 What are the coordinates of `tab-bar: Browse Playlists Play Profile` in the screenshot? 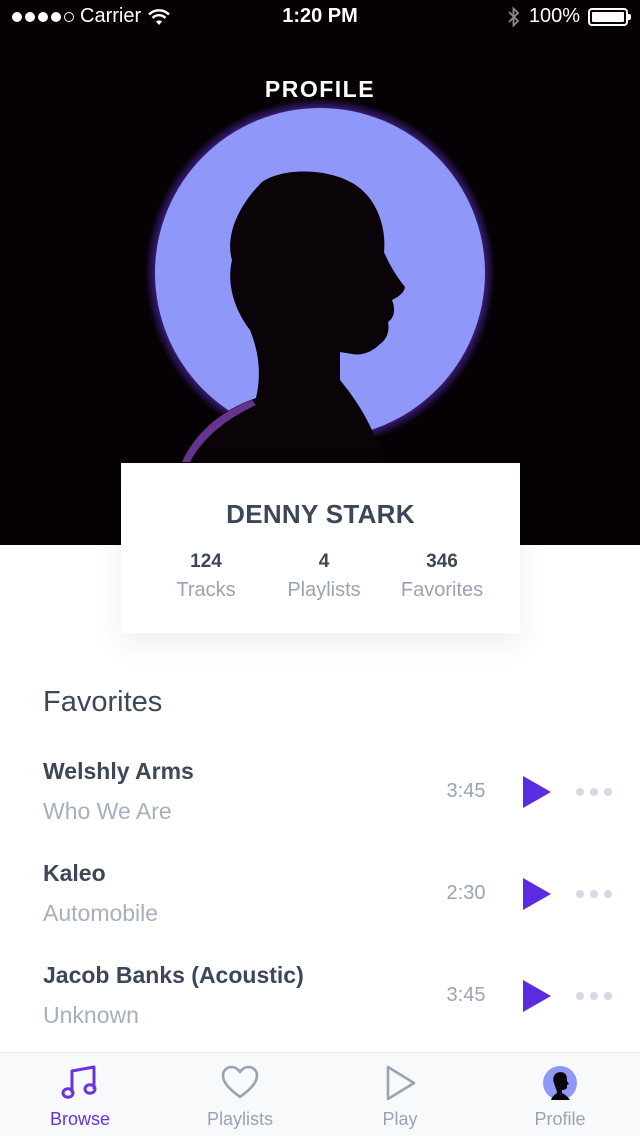 It's located at (320, 1094).